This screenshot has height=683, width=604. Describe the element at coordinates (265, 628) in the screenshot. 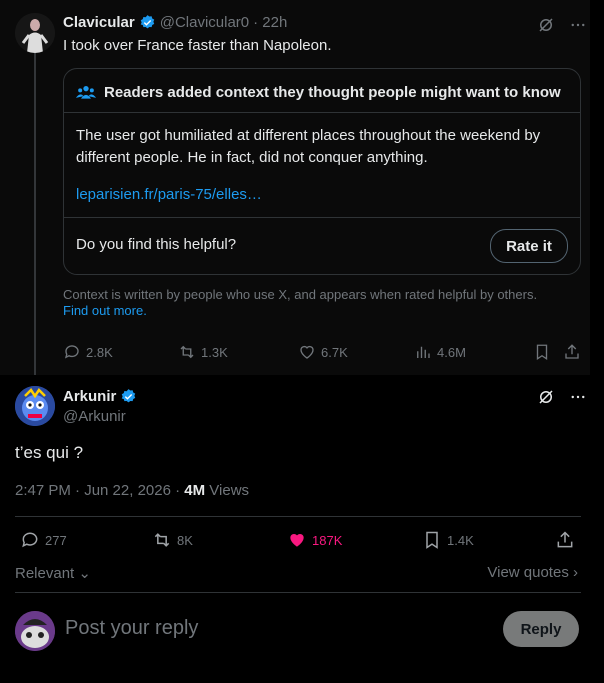

I see `reply-input` at that location.